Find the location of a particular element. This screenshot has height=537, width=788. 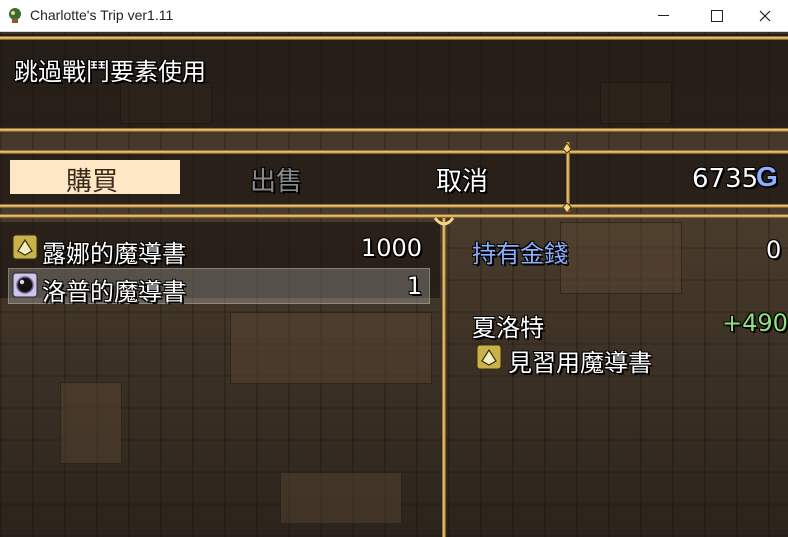

orb-icon is located at coordinates (25, 285).